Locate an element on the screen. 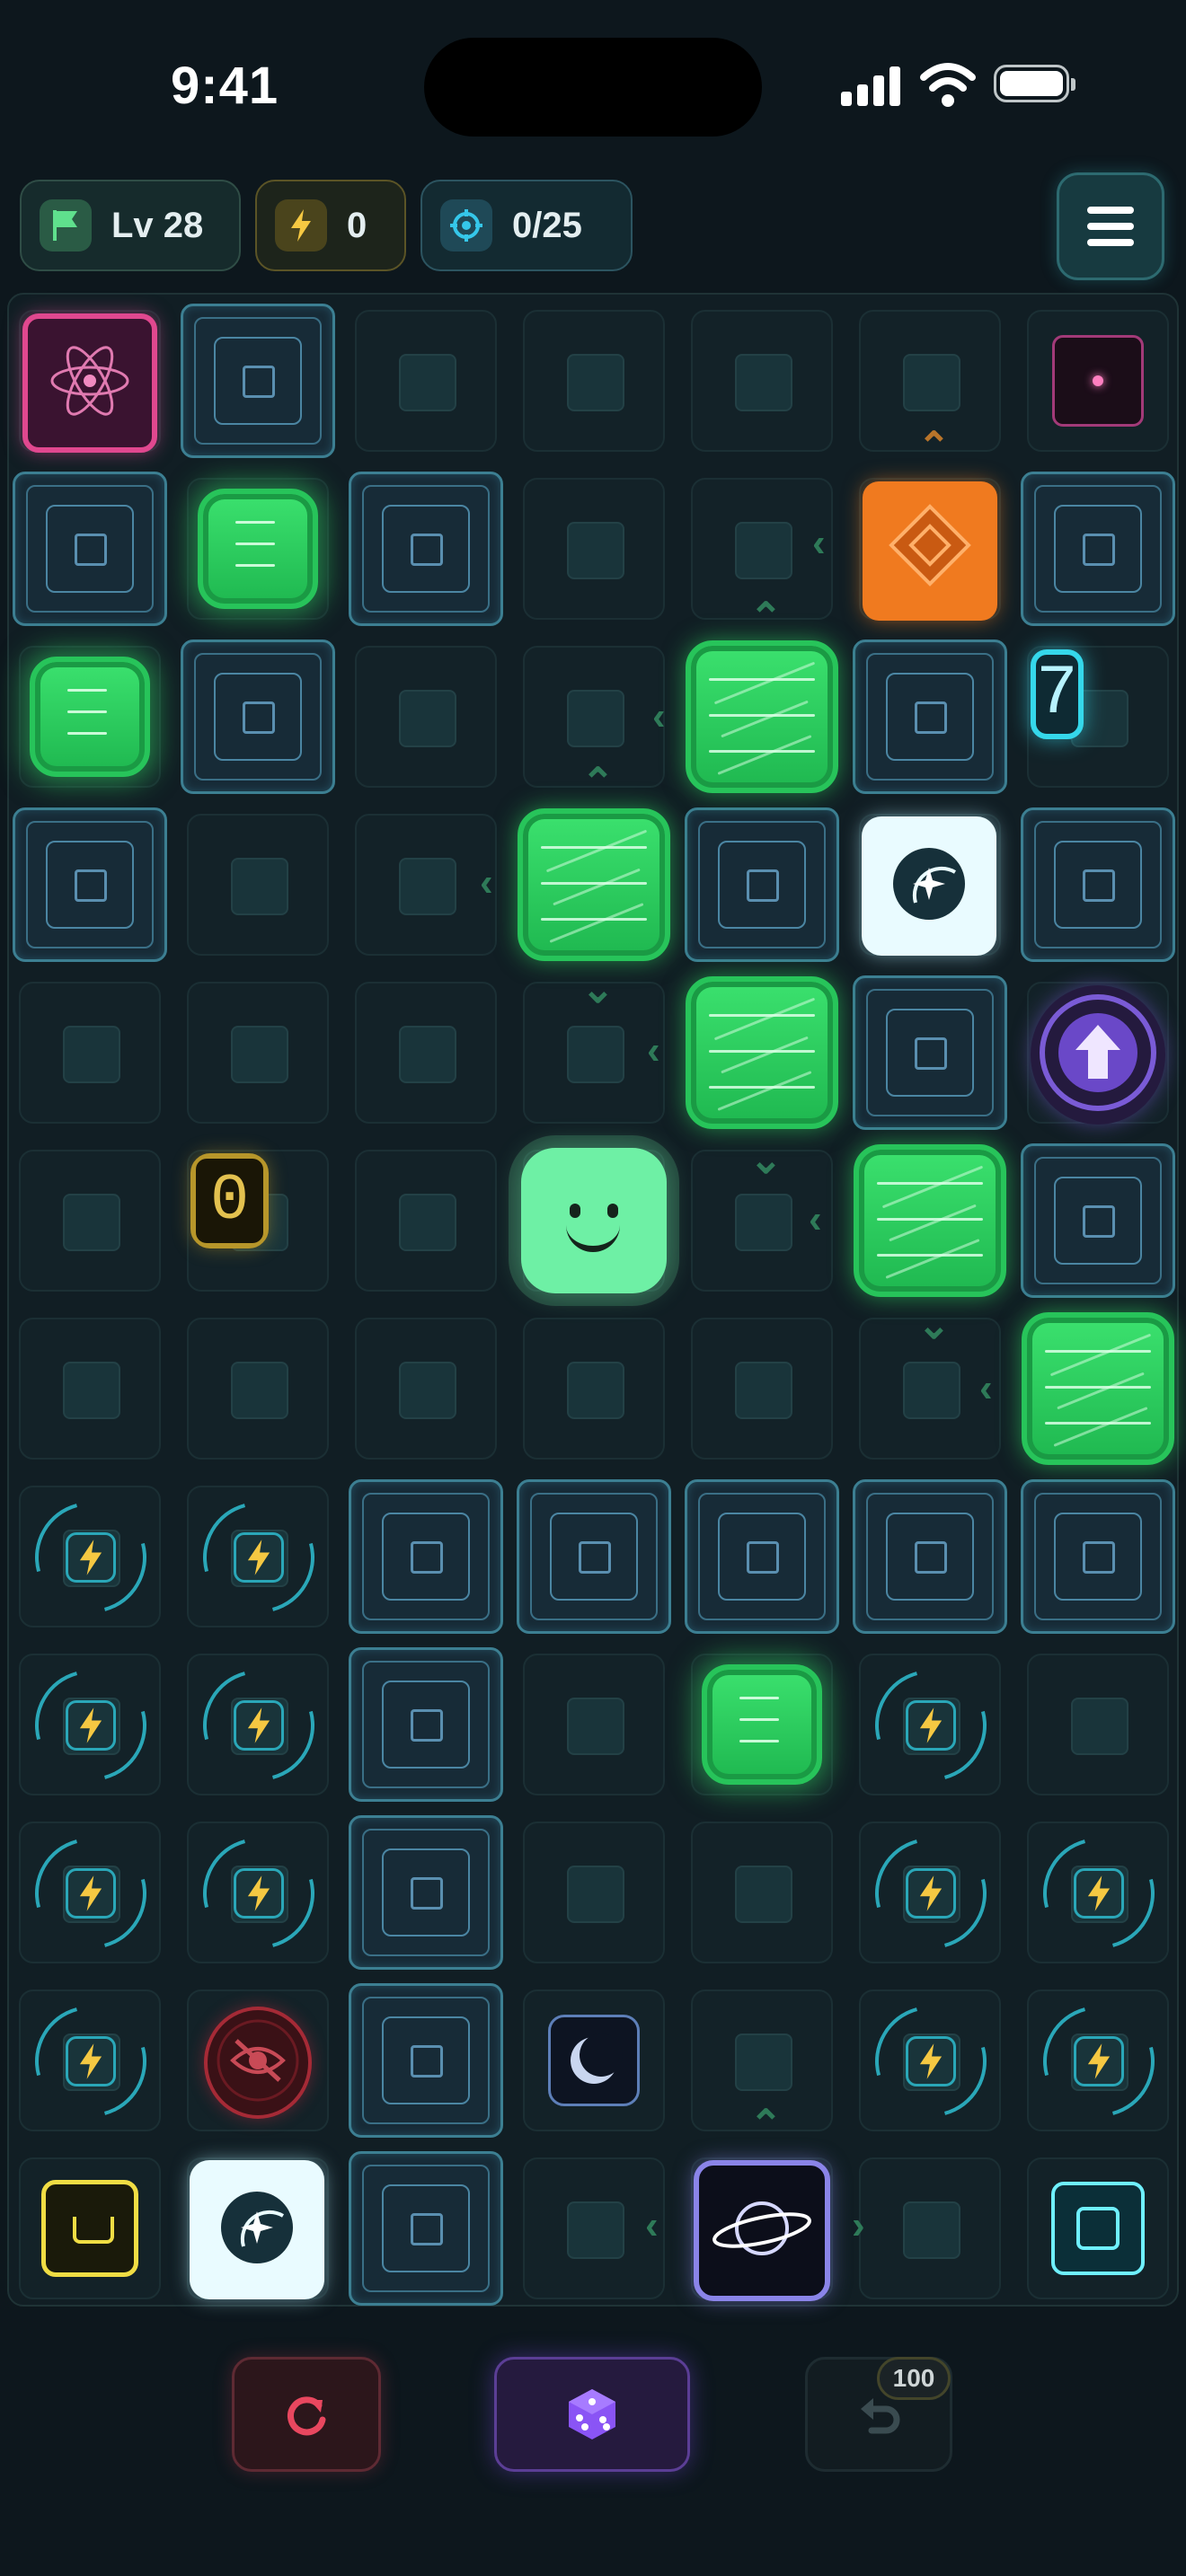  menu-line is located at coordinates (1110, 210).